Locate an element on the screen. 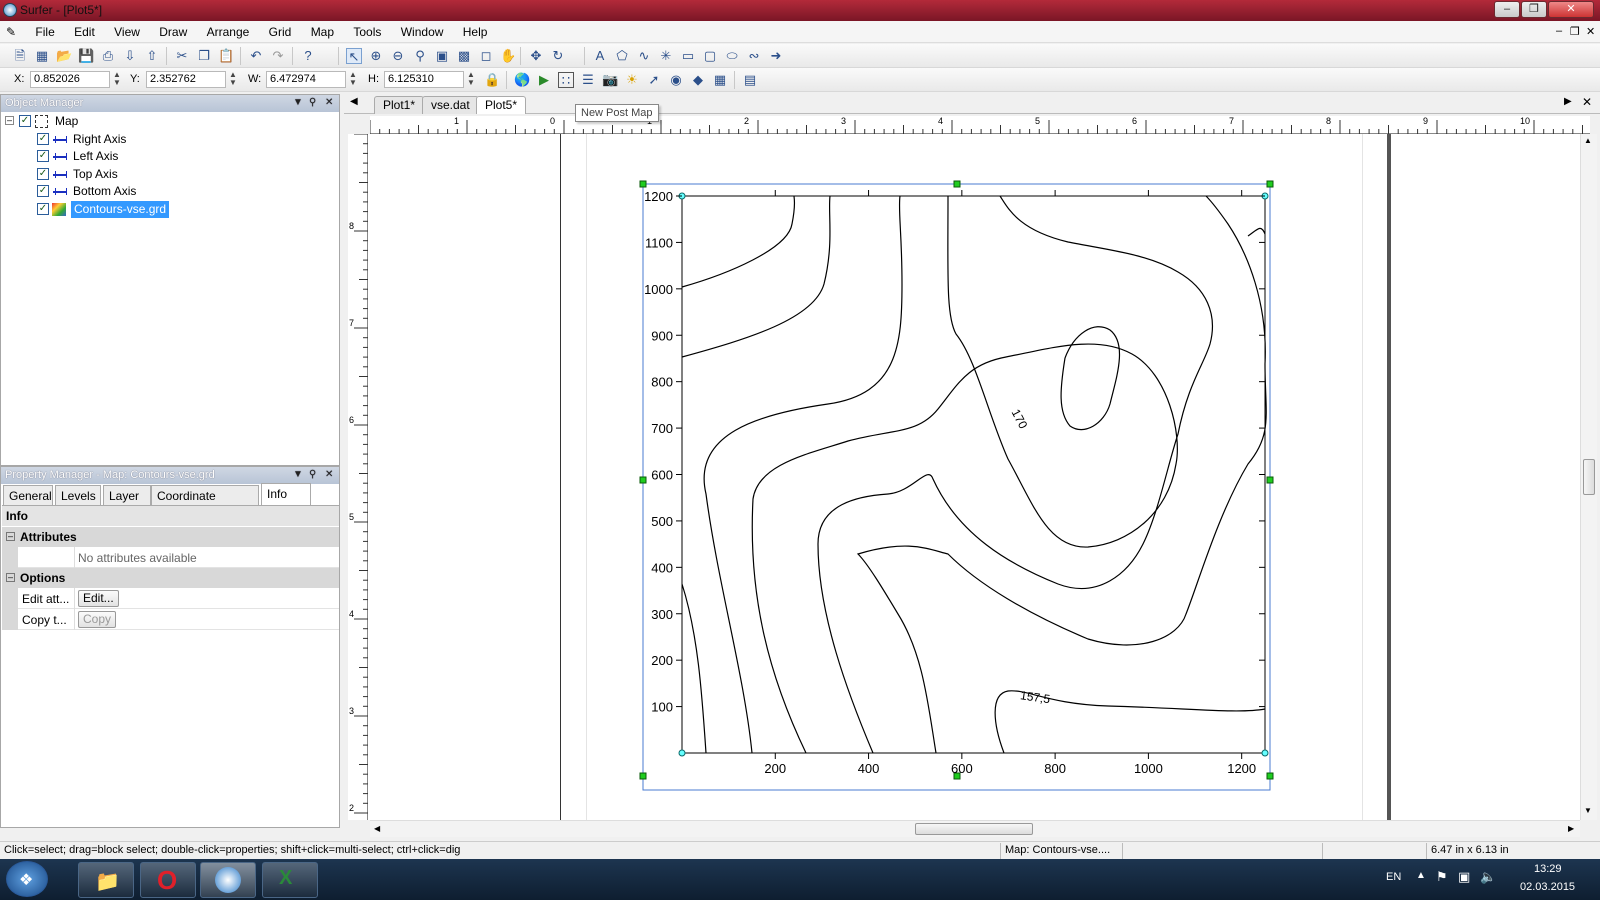 This screenshot has height=900, width=1600. rectangle-tool-icon: ▭ is located at coordinates (688, 56).